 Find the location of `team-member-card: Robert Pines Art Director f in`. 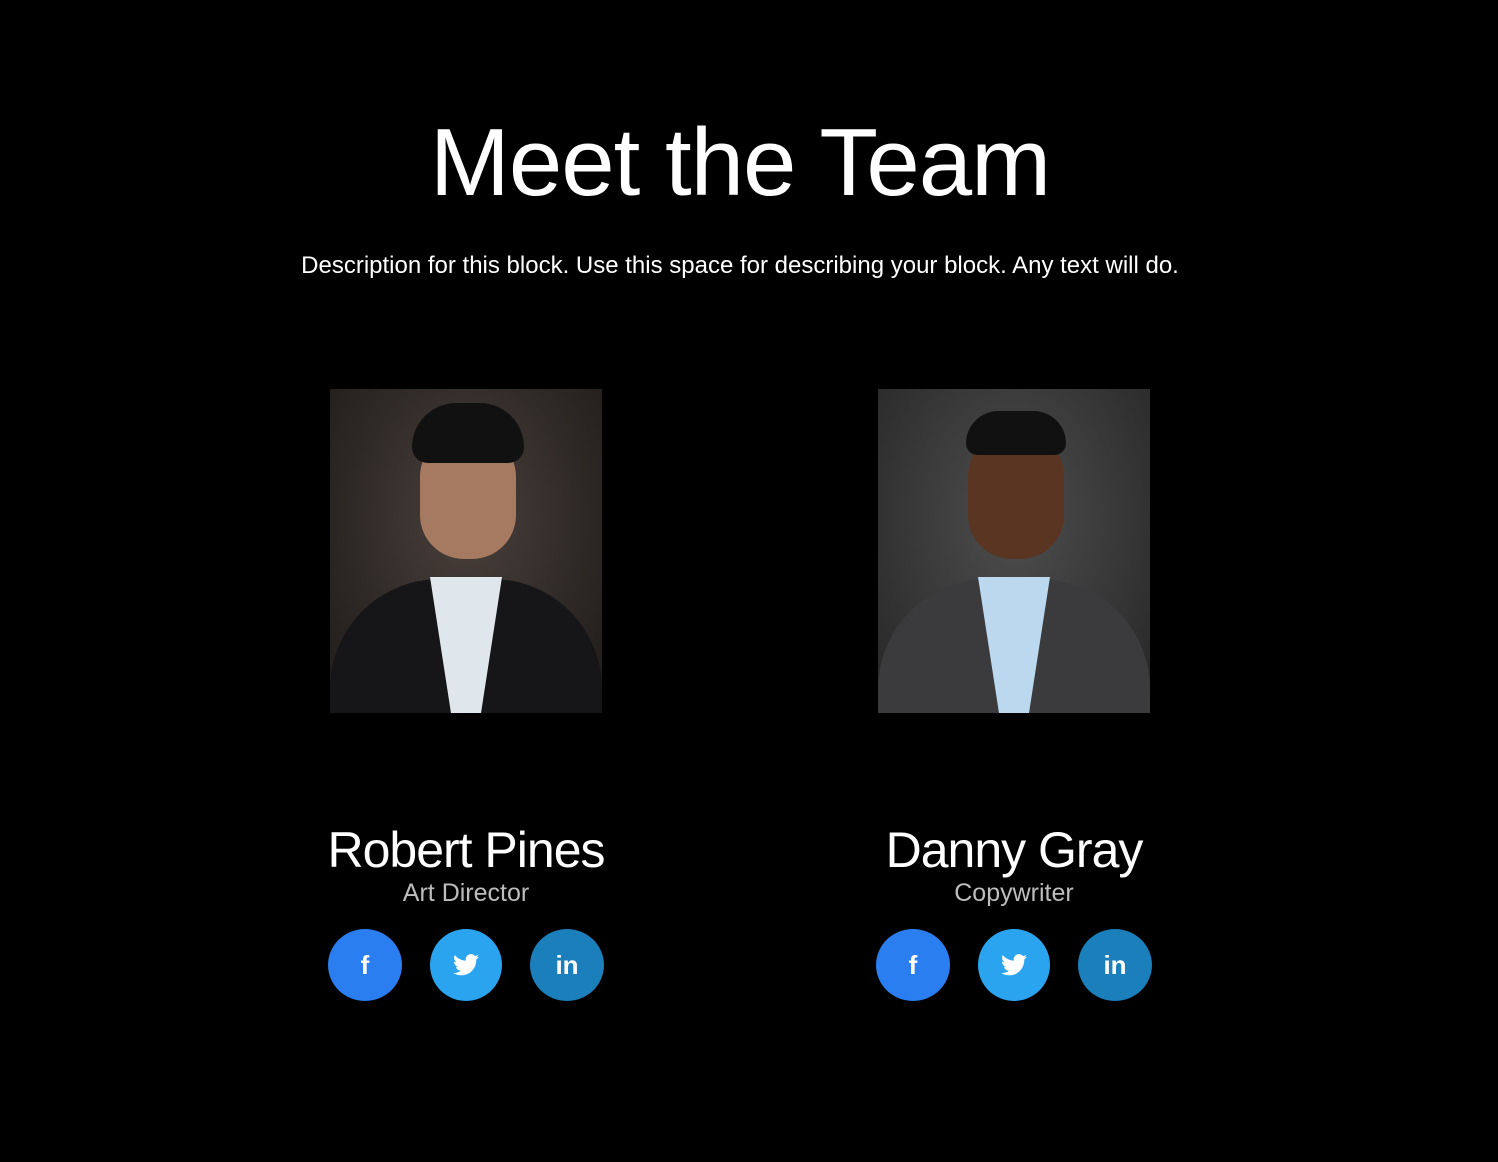

team-member-card: Robert Pines Art Director f in is located at coordinates (466, 695).